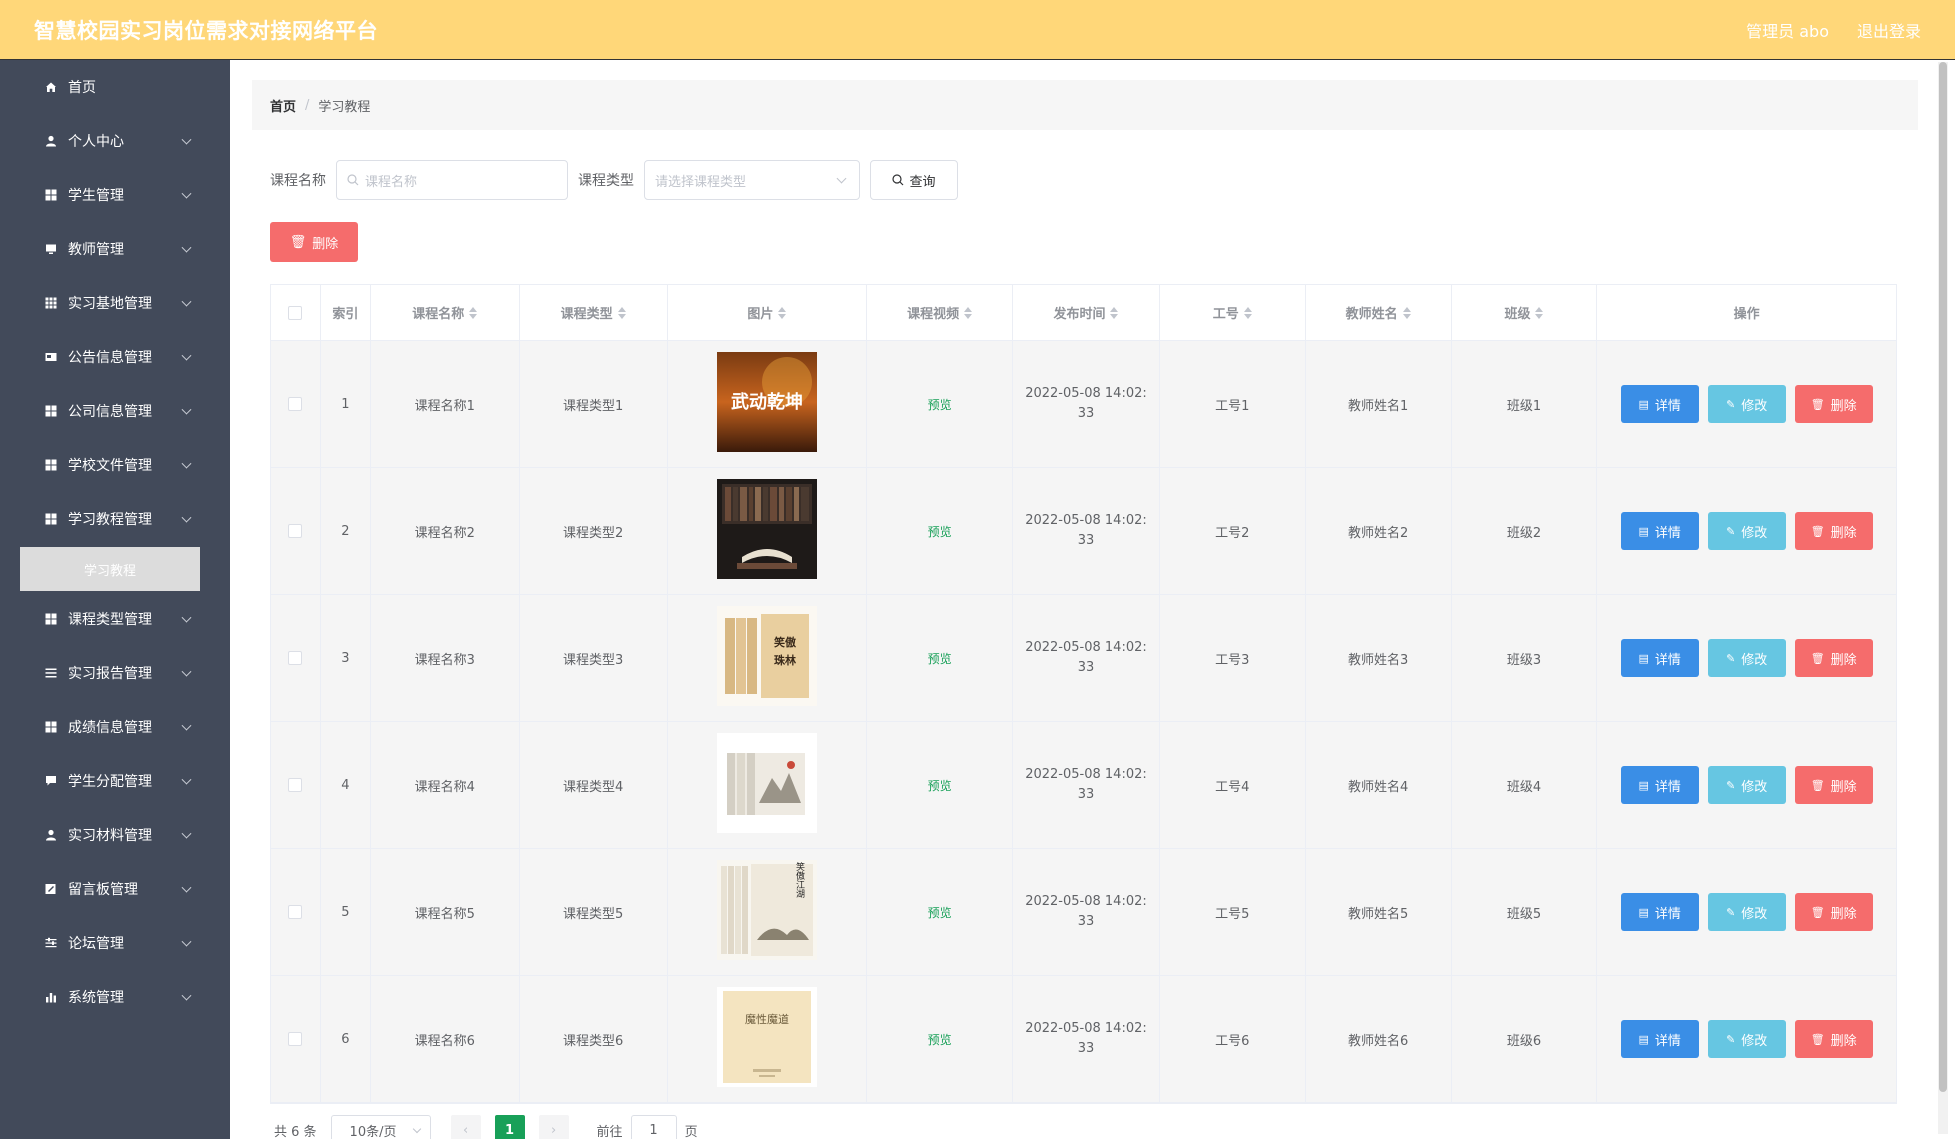 The width and height of the screenshot is (1955, 1139). I want to click on sidebar-item: 公司信息管理, so click(115, 411).